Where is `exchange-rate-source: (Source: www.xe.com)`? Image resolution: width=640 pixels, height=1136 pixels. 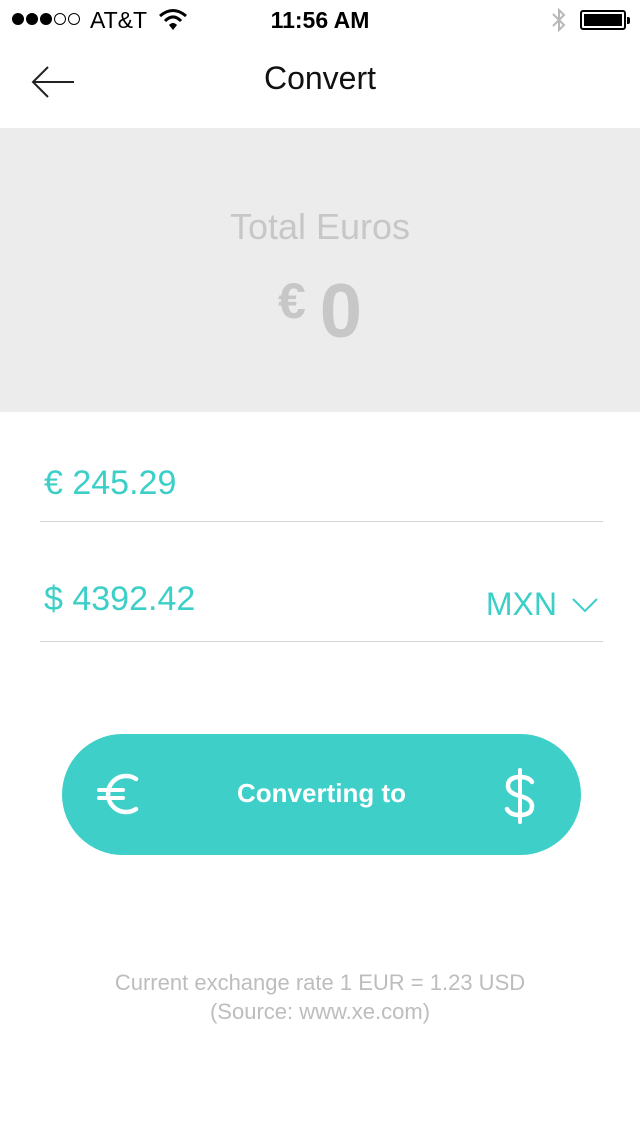
exchange-rate-source: (Source: www.xe.com) is located at coordinates (320, 1011).